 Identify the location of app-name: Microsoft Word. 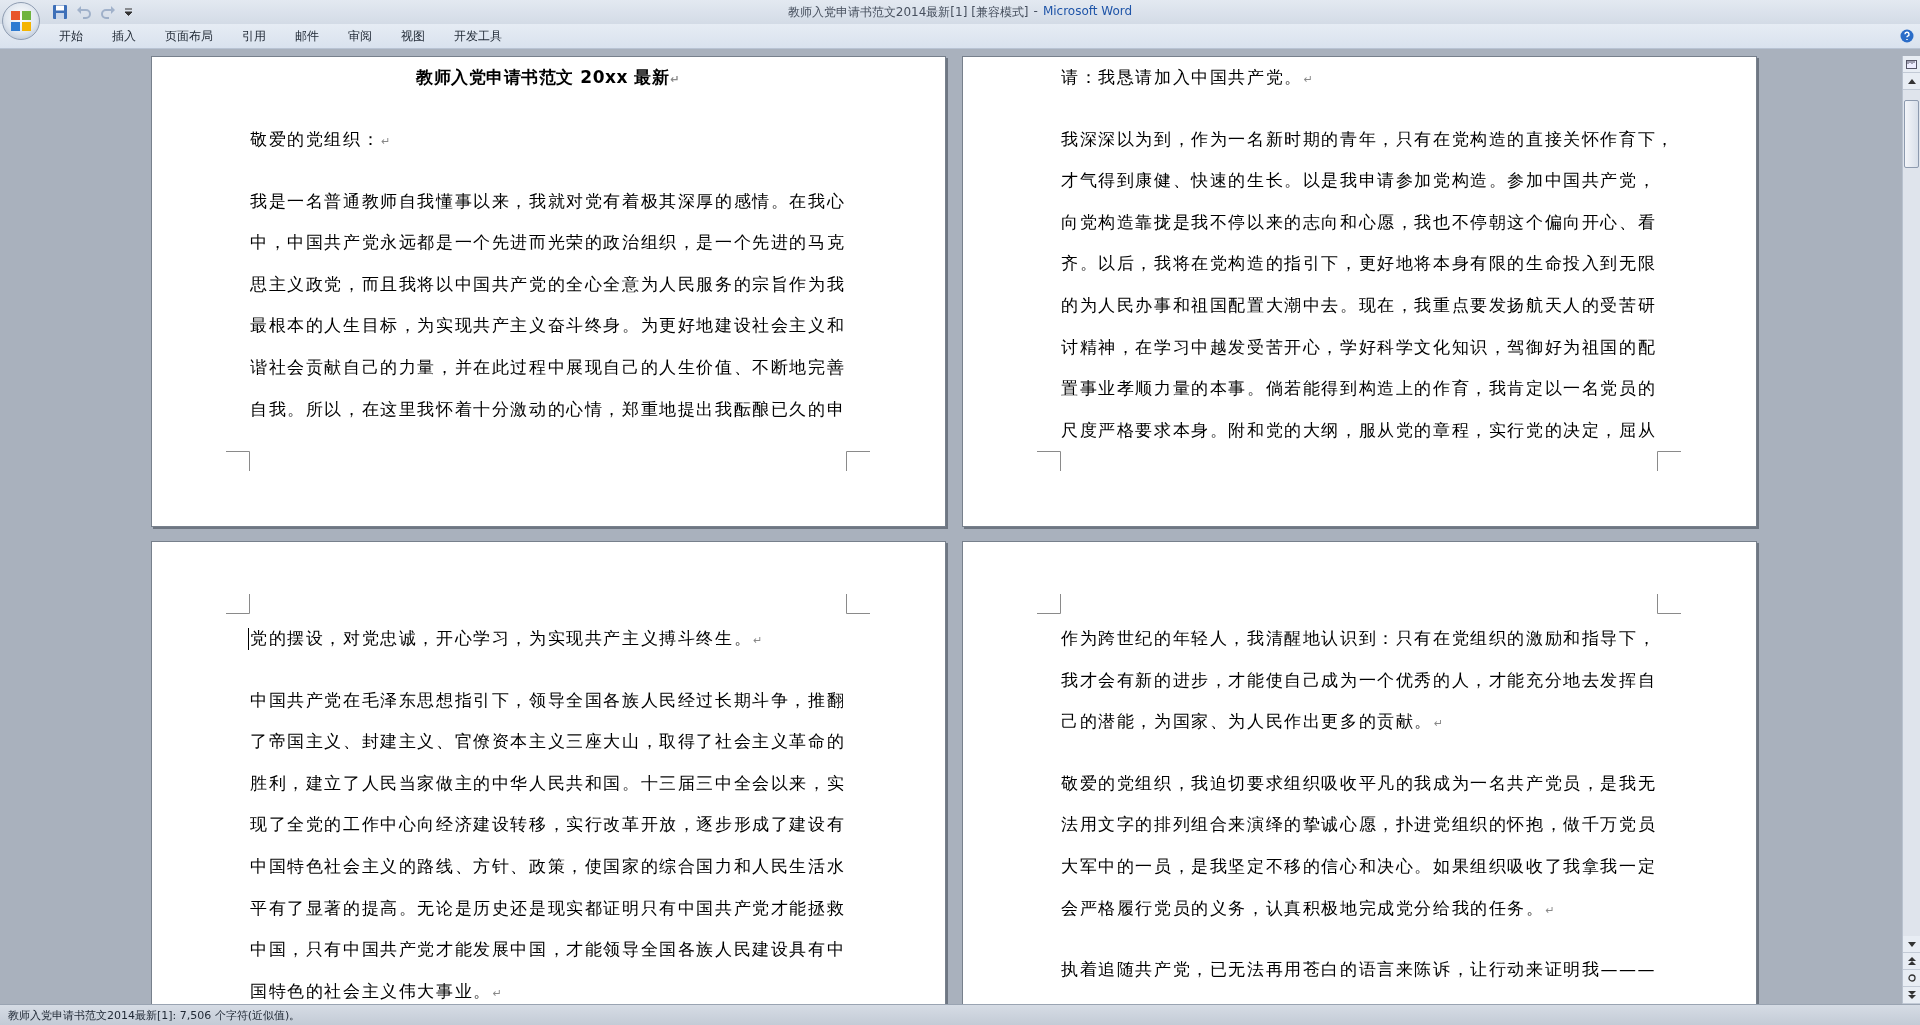
(1087, 11).